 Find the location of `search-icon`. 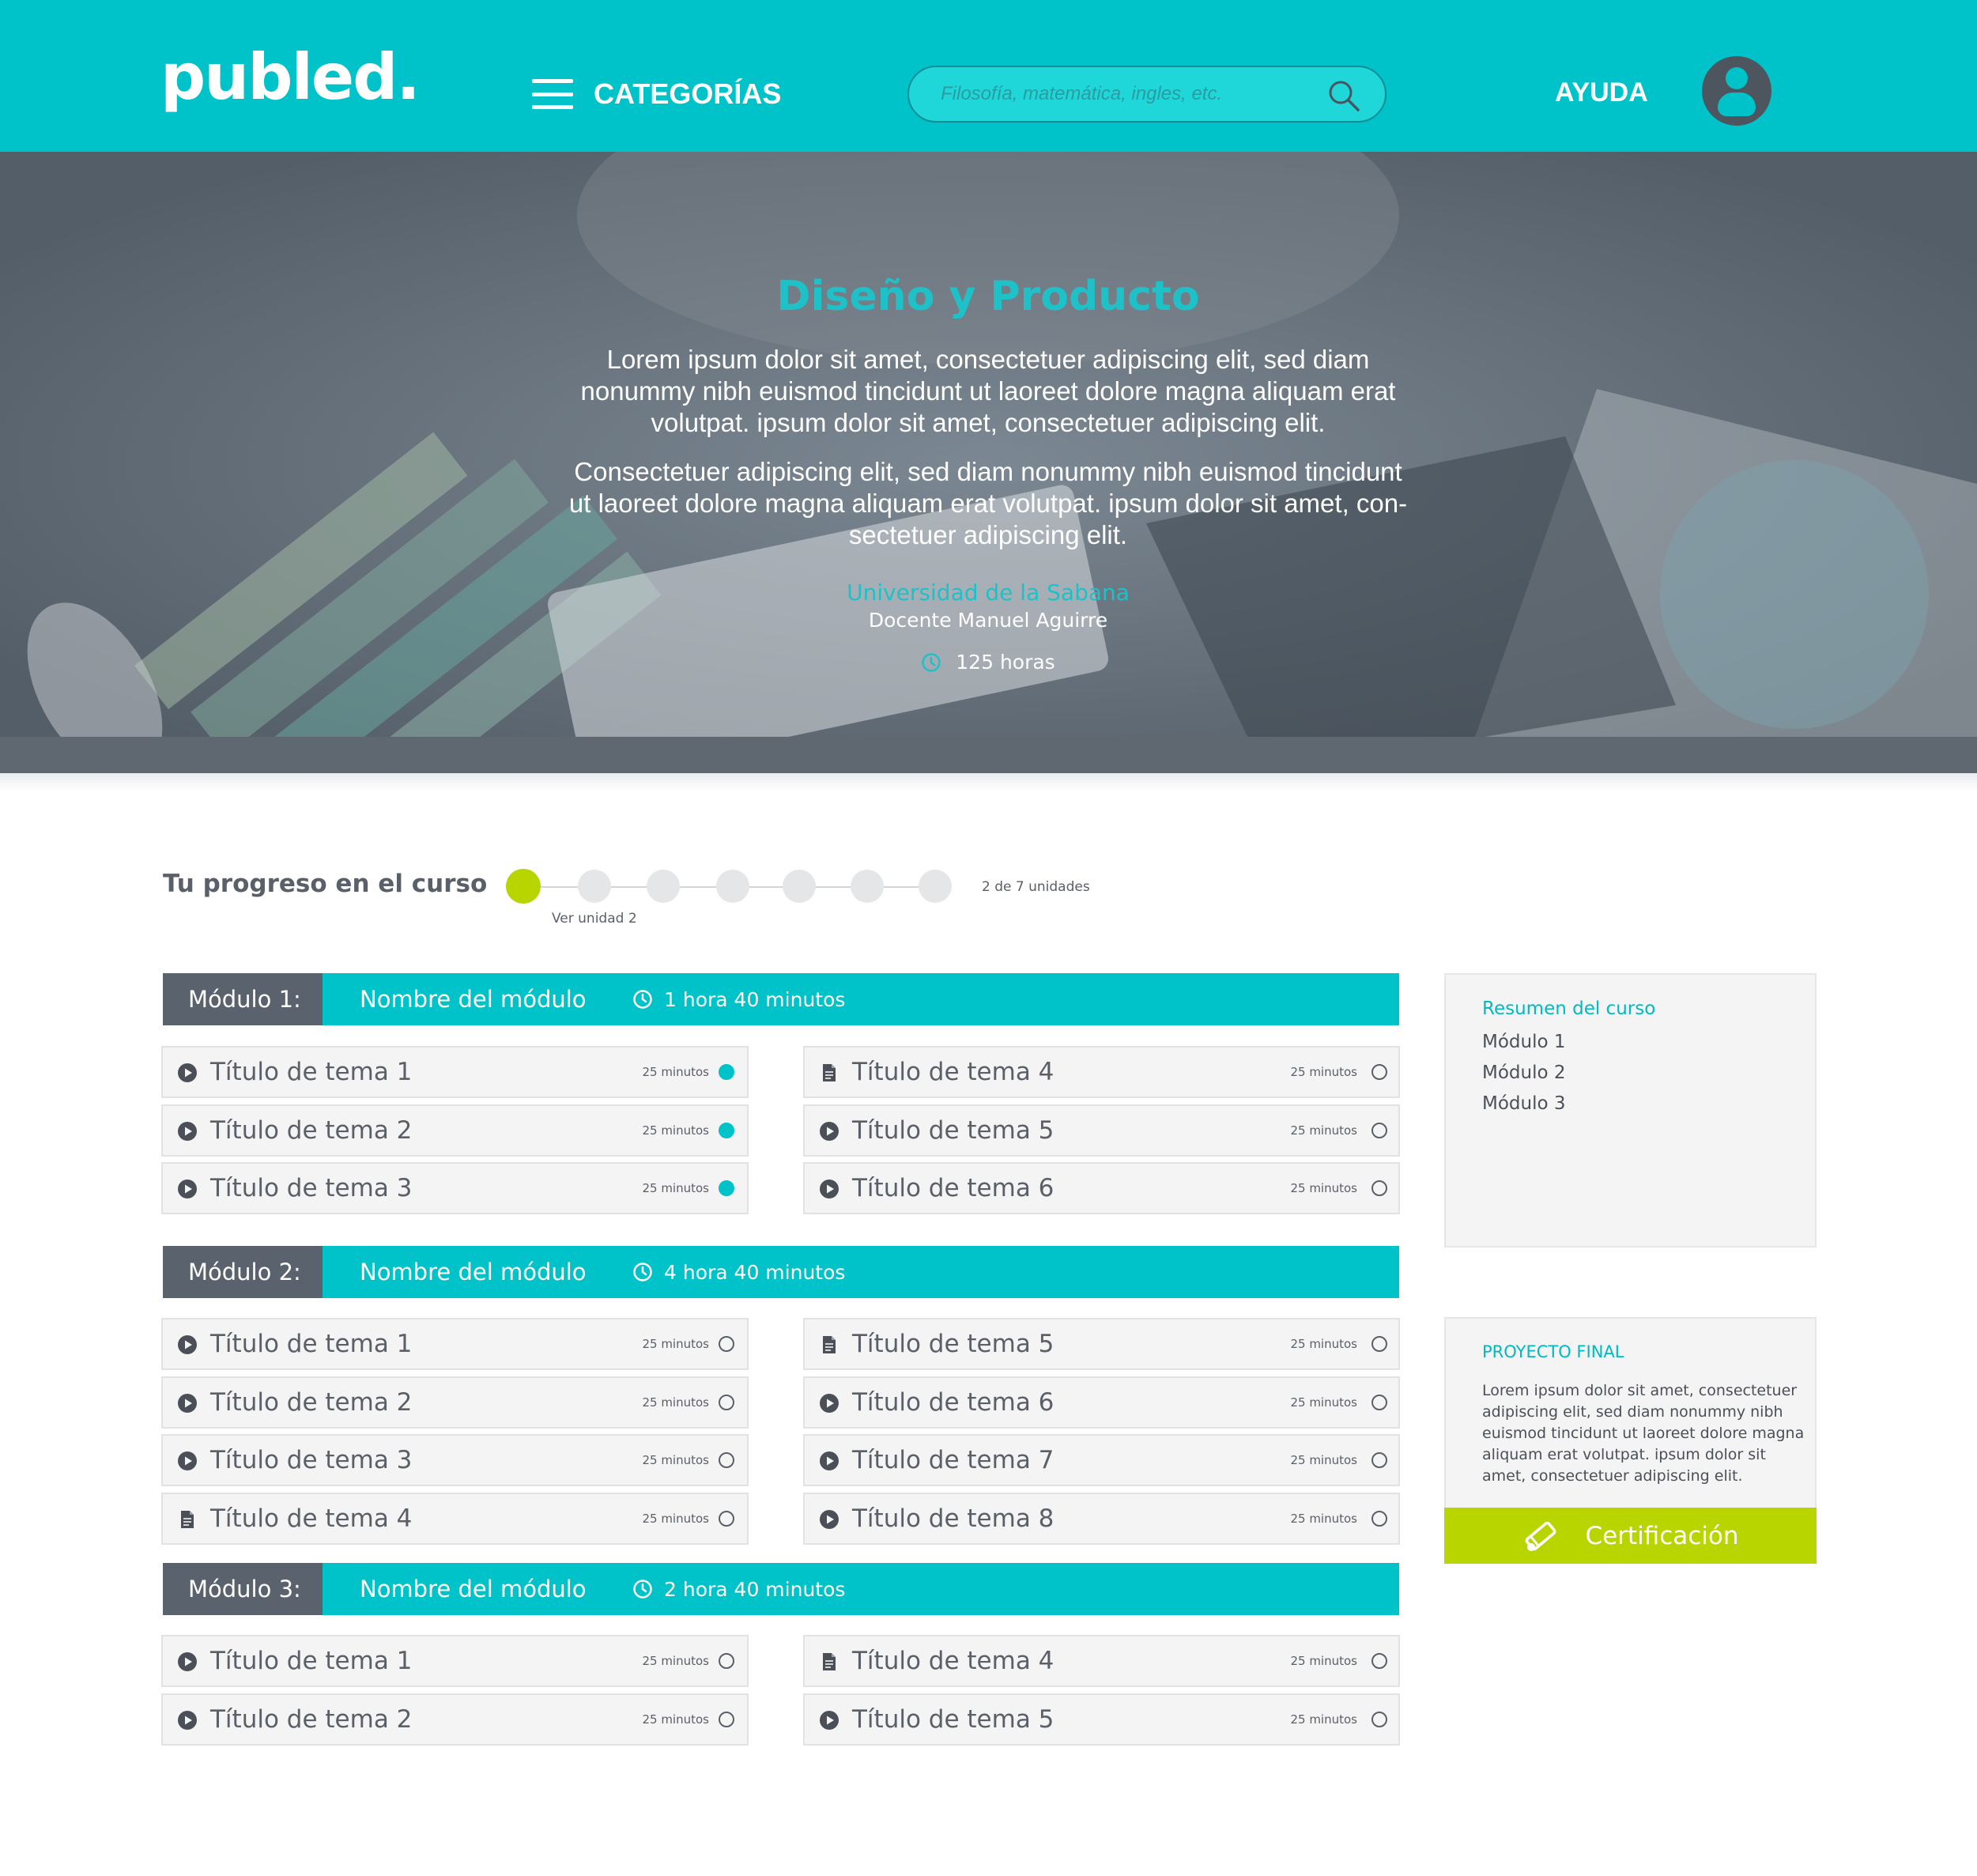

search-icon is located at coordinates (1343, 96).